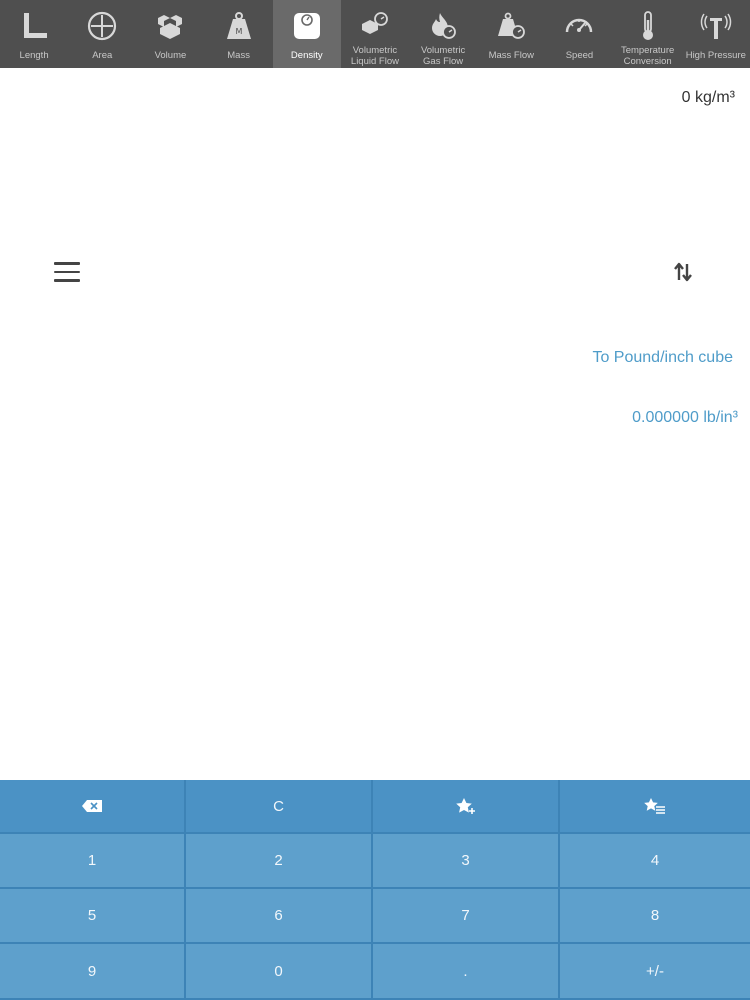 The height and width of the screenshot is (1000, 750). I want to click on favorites-list-button, so click(655, 807).